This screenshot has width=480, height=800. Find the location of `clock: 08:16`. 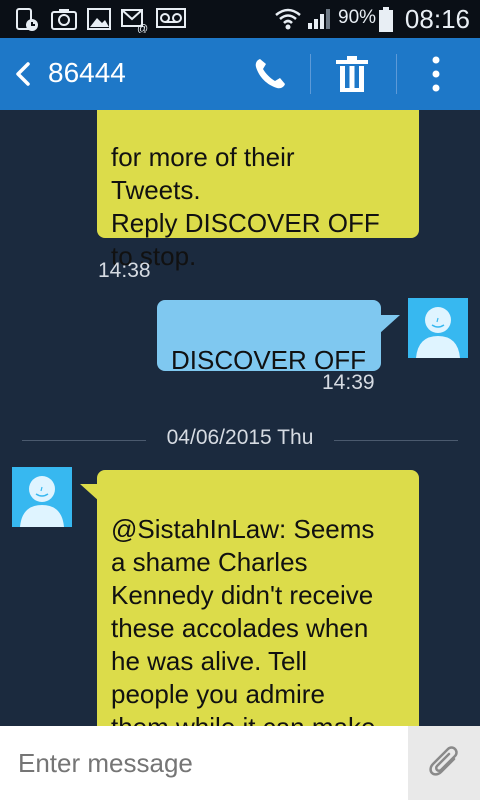

clock: 08:16 is located at coordinates (437, 19).